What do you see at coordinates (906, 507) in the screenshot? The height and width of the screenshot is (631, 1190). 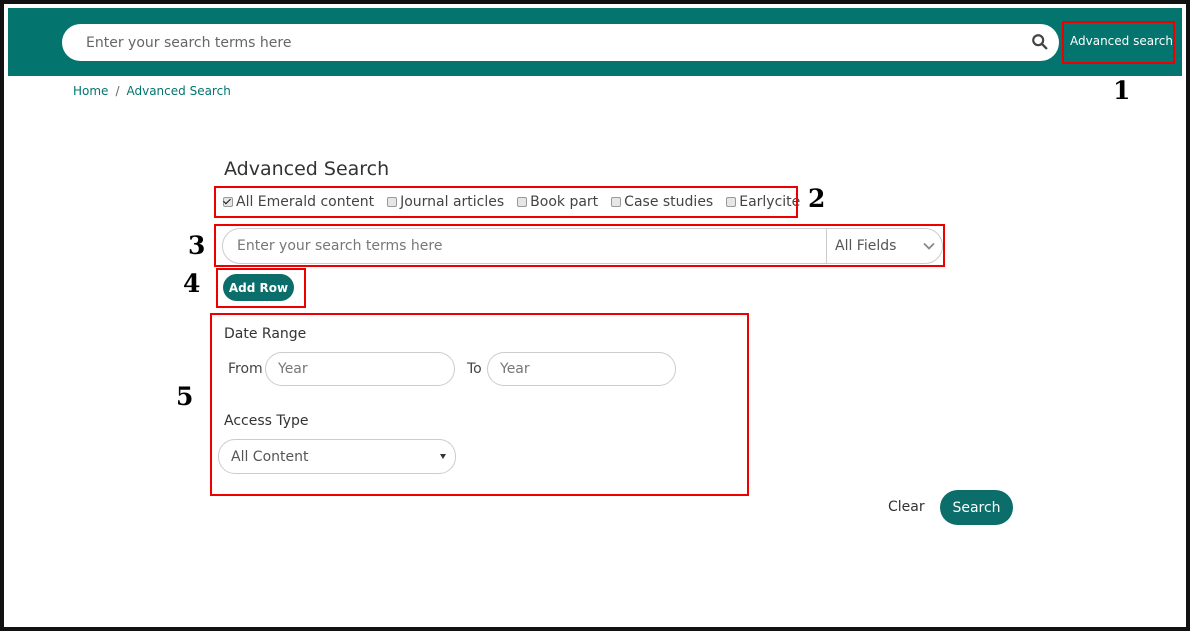 I see `clear-button: Clear` at bounding box center [906, 507].